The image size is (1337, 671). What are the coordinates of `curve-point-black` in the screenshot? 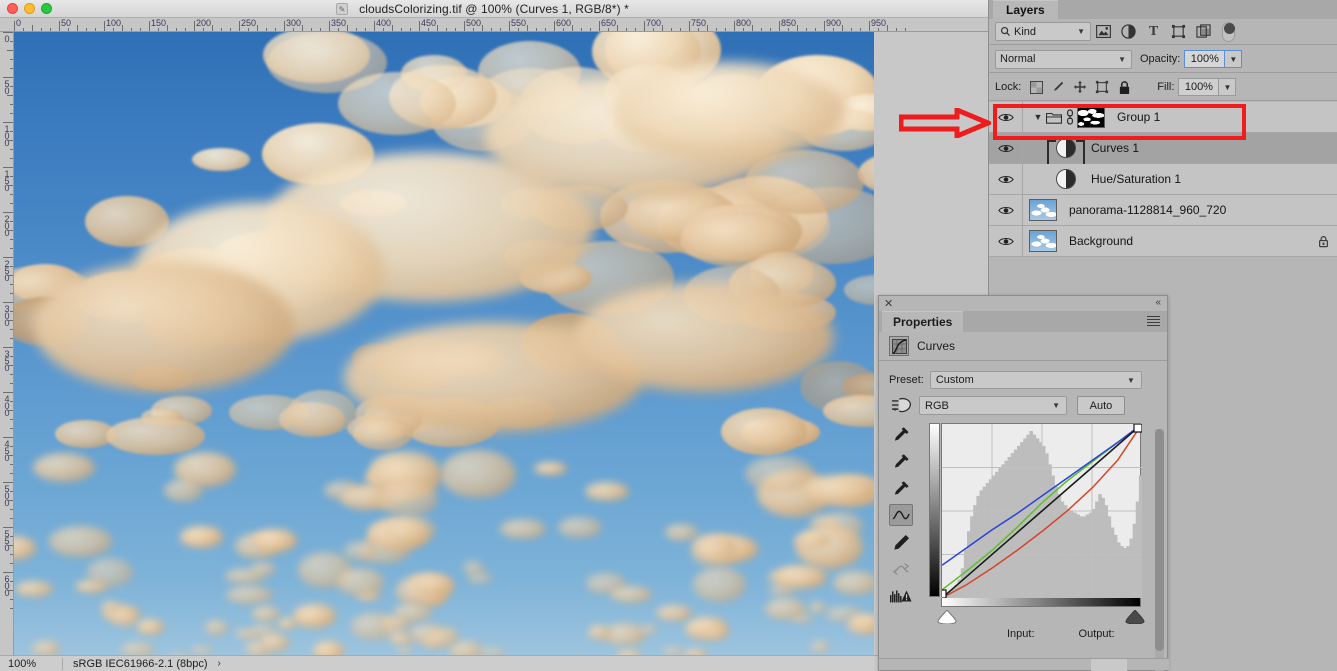 It's located at (942, 594).